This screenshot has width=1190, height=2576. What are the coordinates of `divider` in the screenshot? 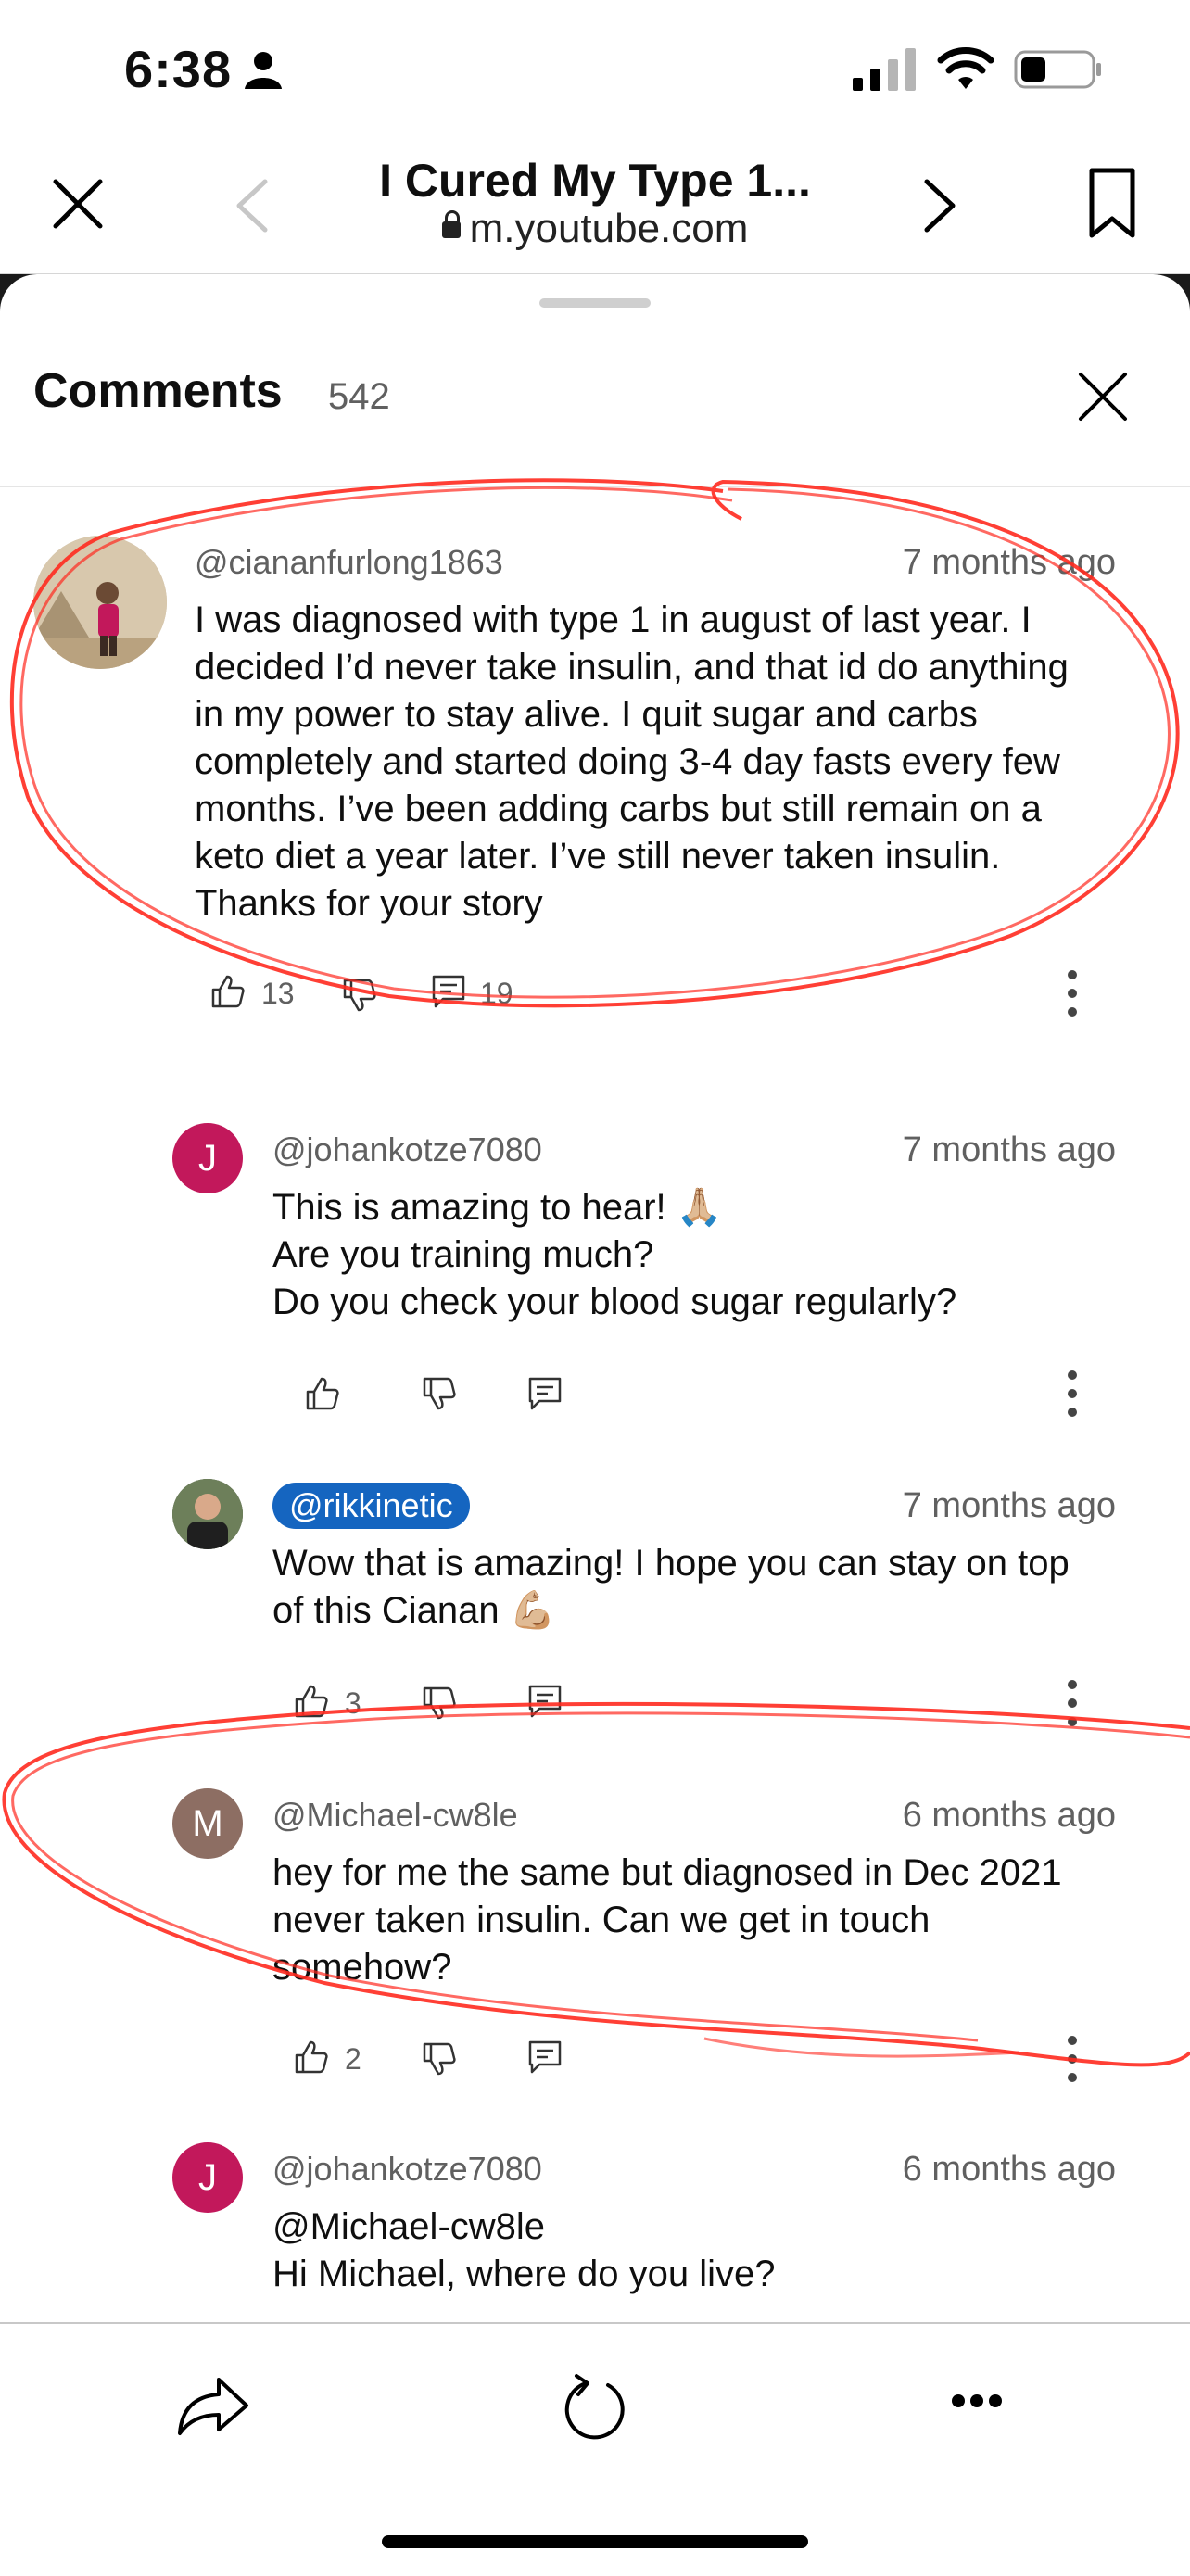 It's located at (595, 486).